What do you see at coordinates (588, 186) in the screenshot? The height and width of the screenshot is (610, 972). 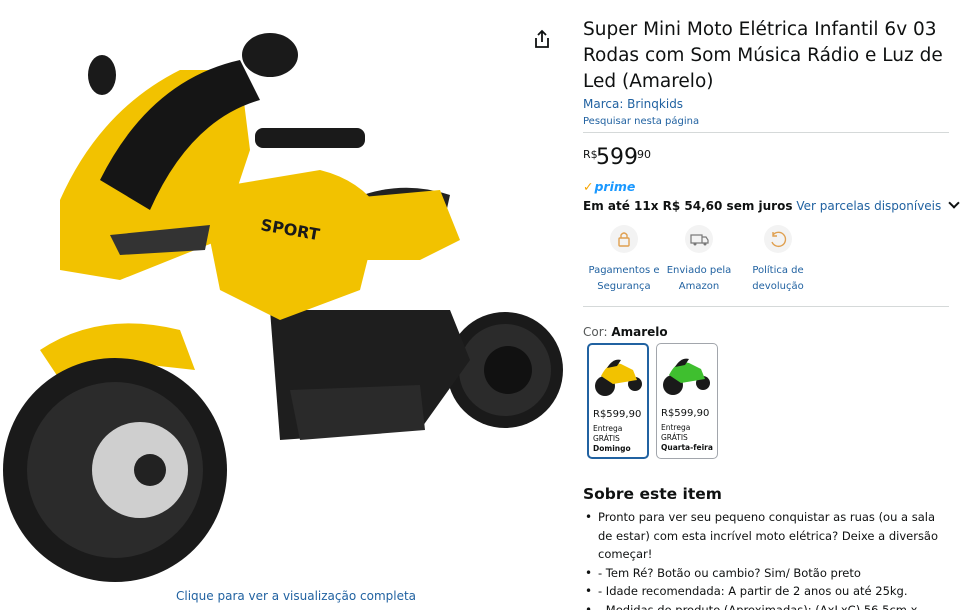 I see `prime-check-icon: ✓` at bounding box center [588, 186].